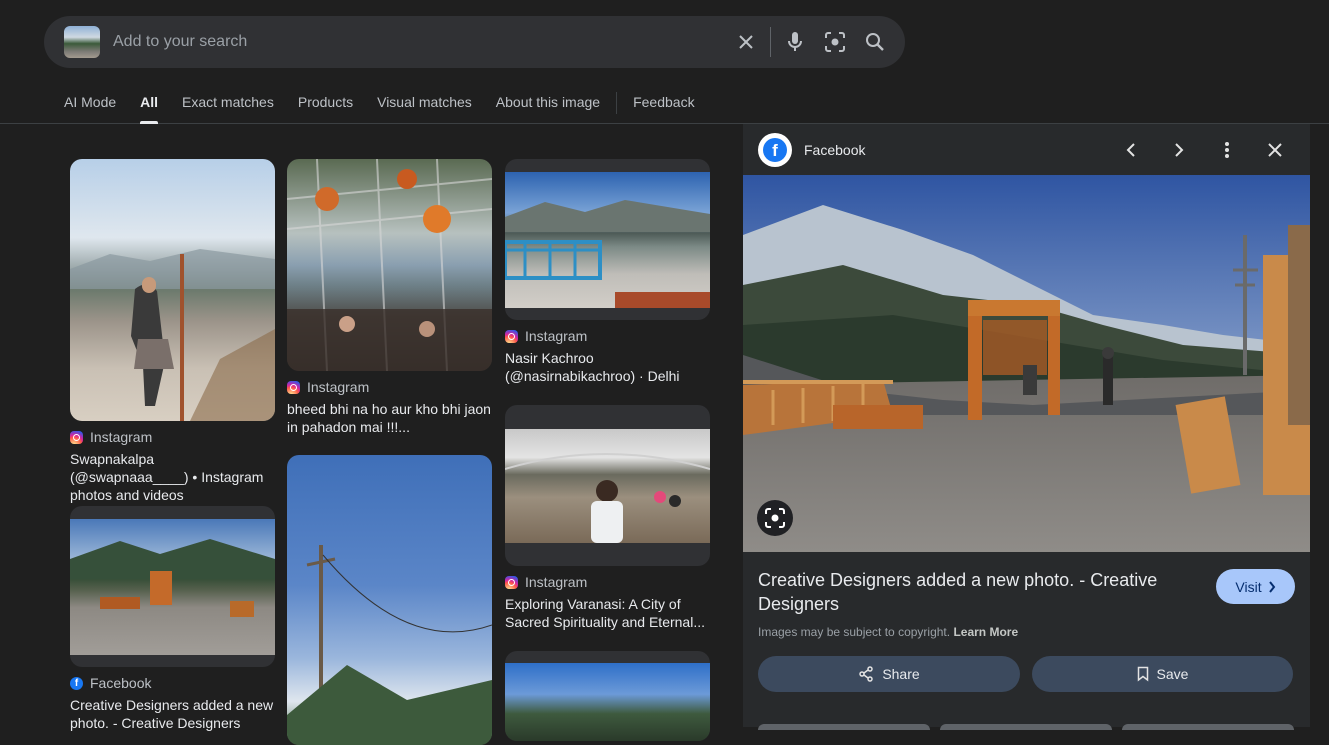 The height and width of the screenshot is (745, 1329). Describe the element at coordinates (770, 42) in the screenshot. I see `search-divider` at that location.